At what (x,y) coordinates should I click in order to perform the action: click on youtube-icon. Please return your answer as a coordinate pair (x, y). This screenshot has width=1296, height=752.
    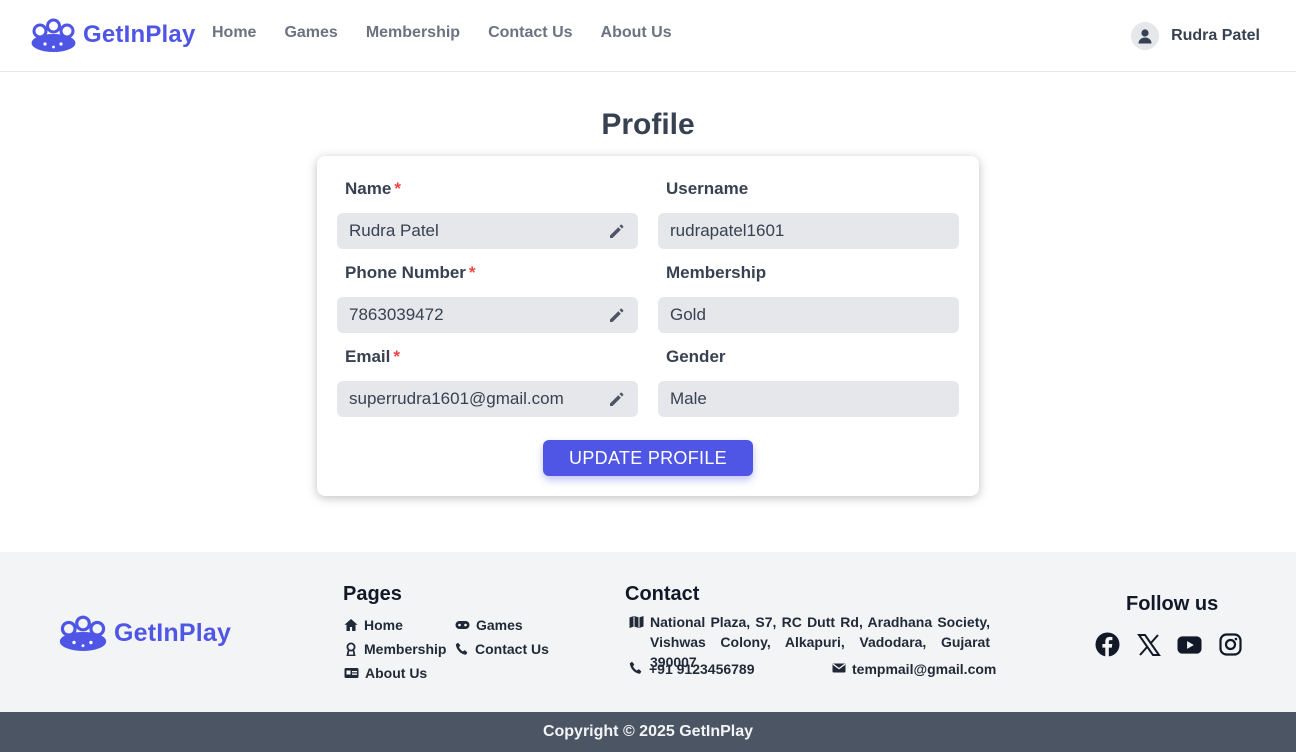
    Looking at the image, I should click on (1189, 644).